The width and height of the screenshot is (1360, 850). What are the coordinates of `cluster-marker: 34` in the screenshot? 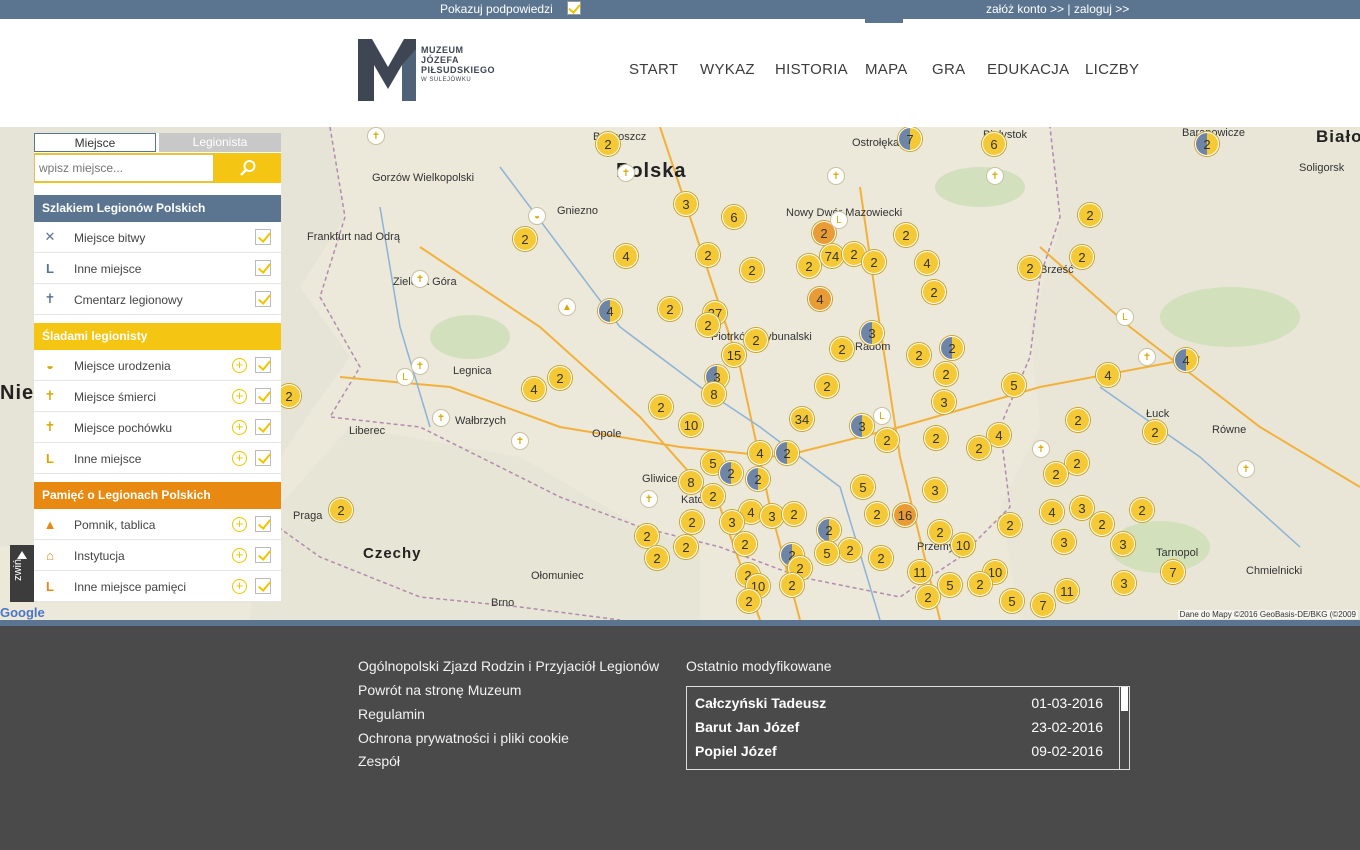 It's located at (802, 419).